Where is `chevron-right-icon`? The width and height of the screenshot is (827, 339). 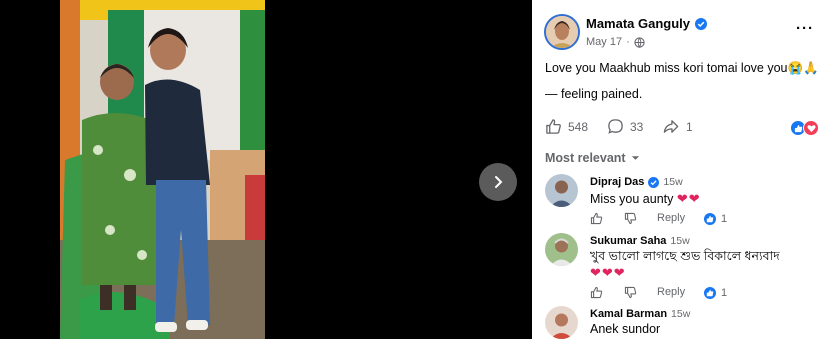 chevron-right-icon is located at coordinates (499, 182).